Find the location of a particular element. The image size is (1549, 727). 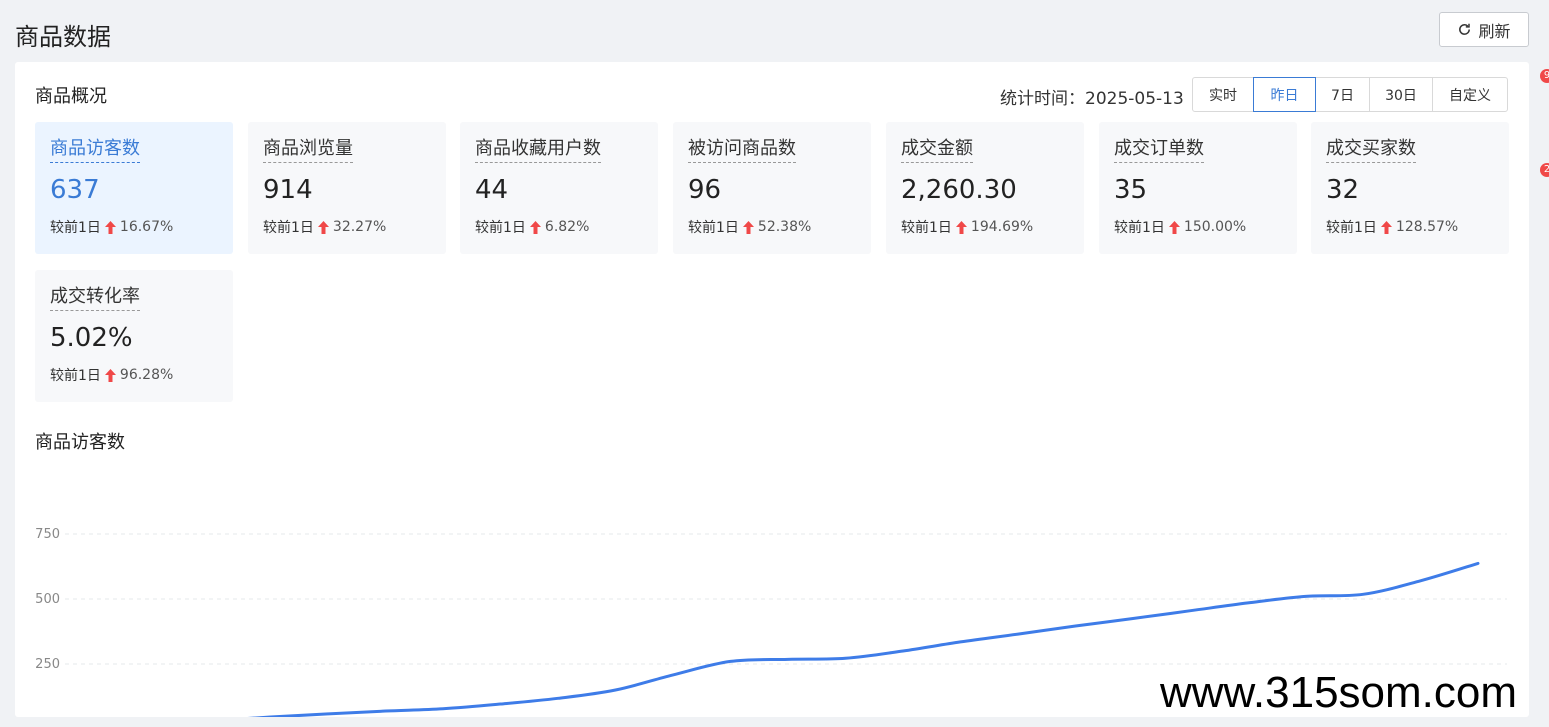

refresh-icon is located at coordinates (1465, 29).